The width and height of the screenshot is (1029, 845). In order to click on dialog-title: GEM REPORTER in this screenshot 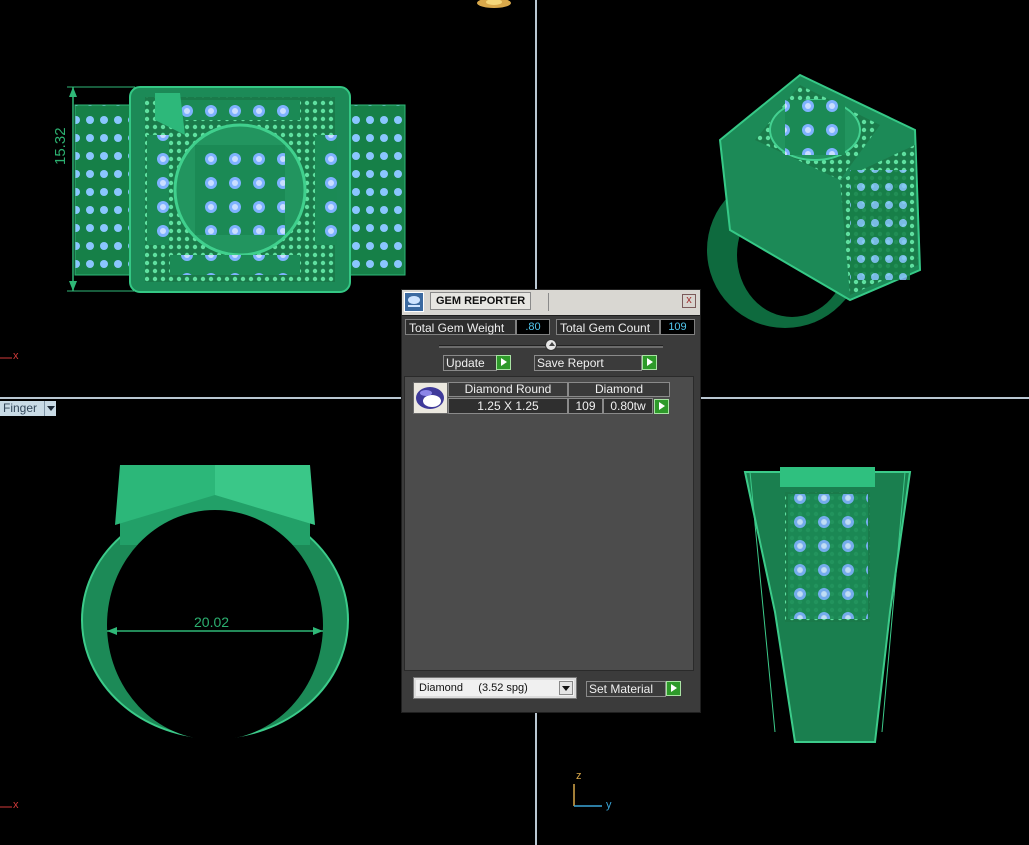, I will do `click(481, 301)`.